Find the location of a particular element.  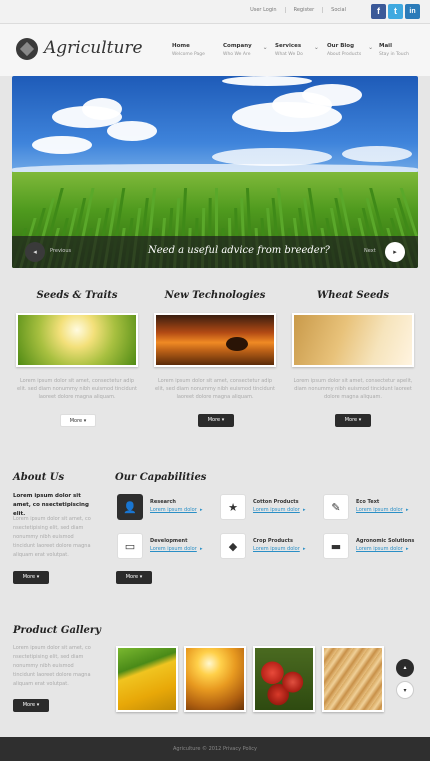

nav-home-title: Home is located at coordinates (181, 46).